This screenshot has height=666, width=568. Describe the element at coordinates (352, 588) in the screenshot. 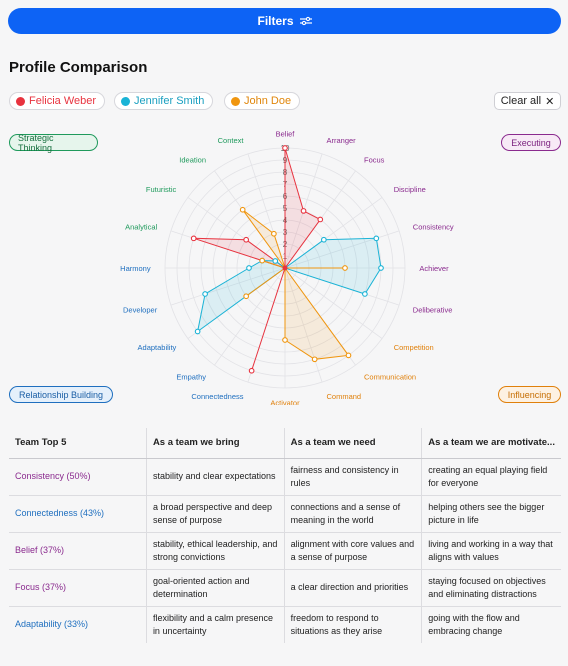

I see `need-cell: a clear direction and priorities` at that location.